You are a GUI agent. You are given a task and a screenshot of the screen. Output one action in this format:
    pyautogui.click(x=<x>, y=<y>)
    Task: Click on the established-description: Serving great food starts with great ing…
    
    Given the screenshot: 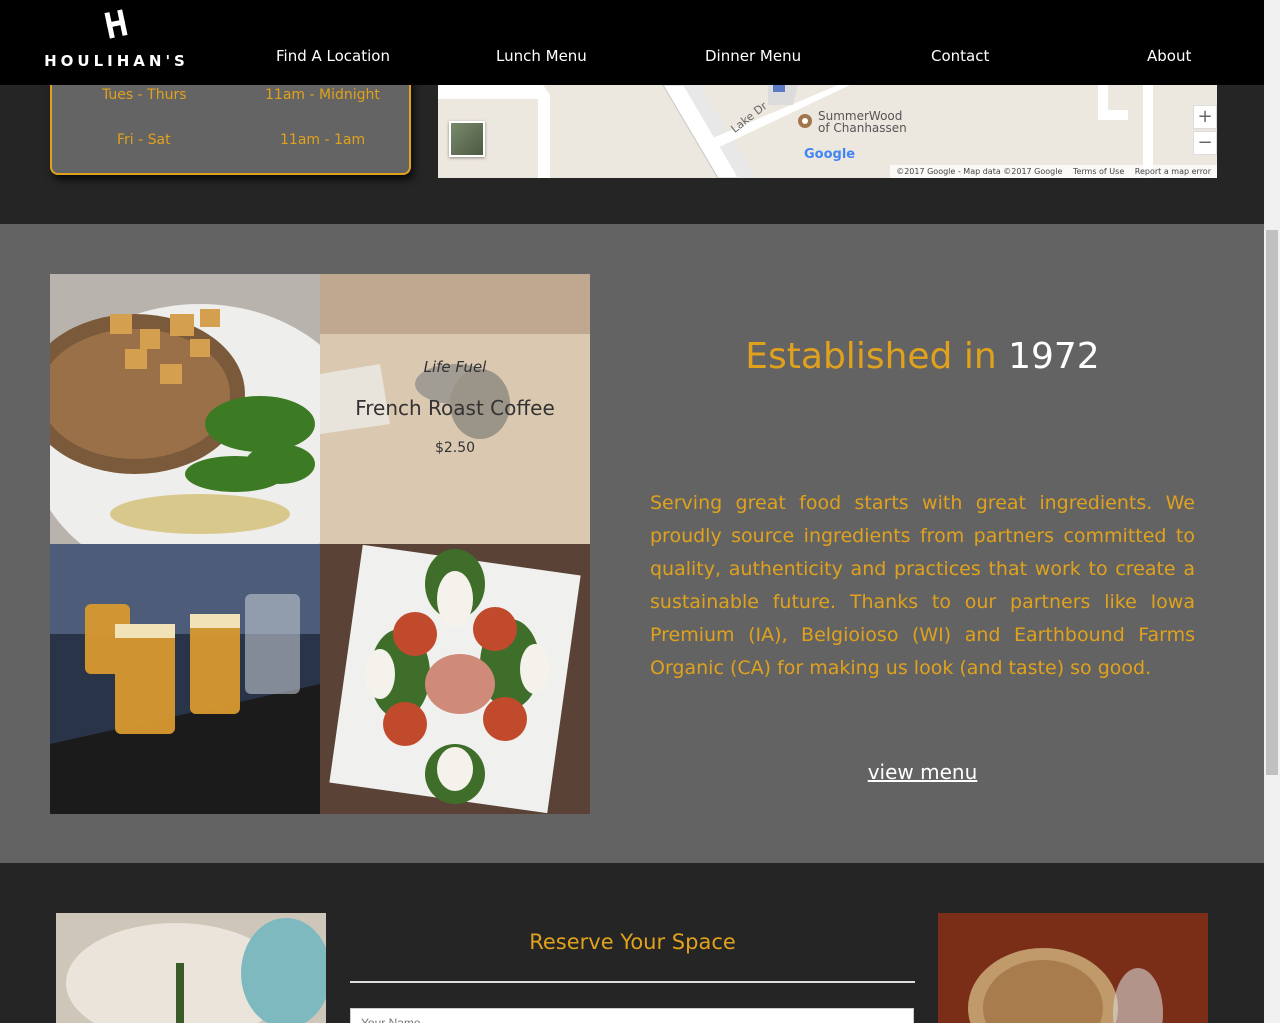 What is the action you would take?
    pyautogui.click(x=922, y=585)
    